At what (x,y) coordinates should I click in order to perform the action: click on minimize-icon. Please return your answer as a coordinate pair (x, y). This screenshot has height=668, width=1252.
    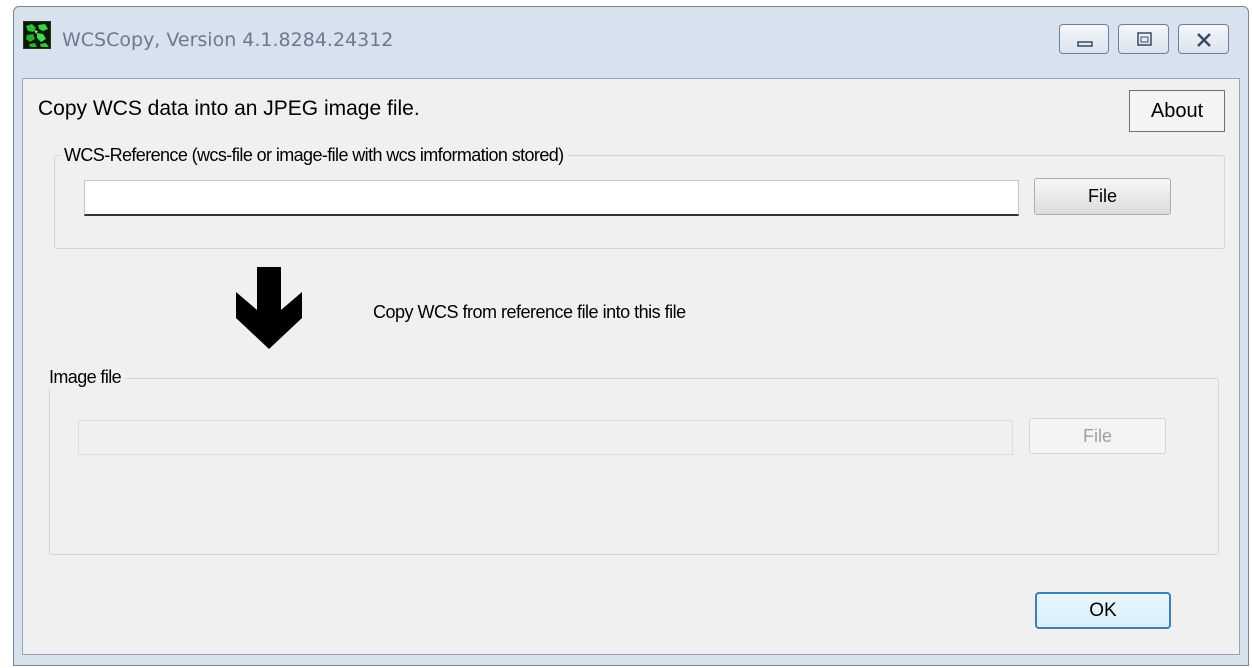
    Looking at the image, I should click on (1085, 44).